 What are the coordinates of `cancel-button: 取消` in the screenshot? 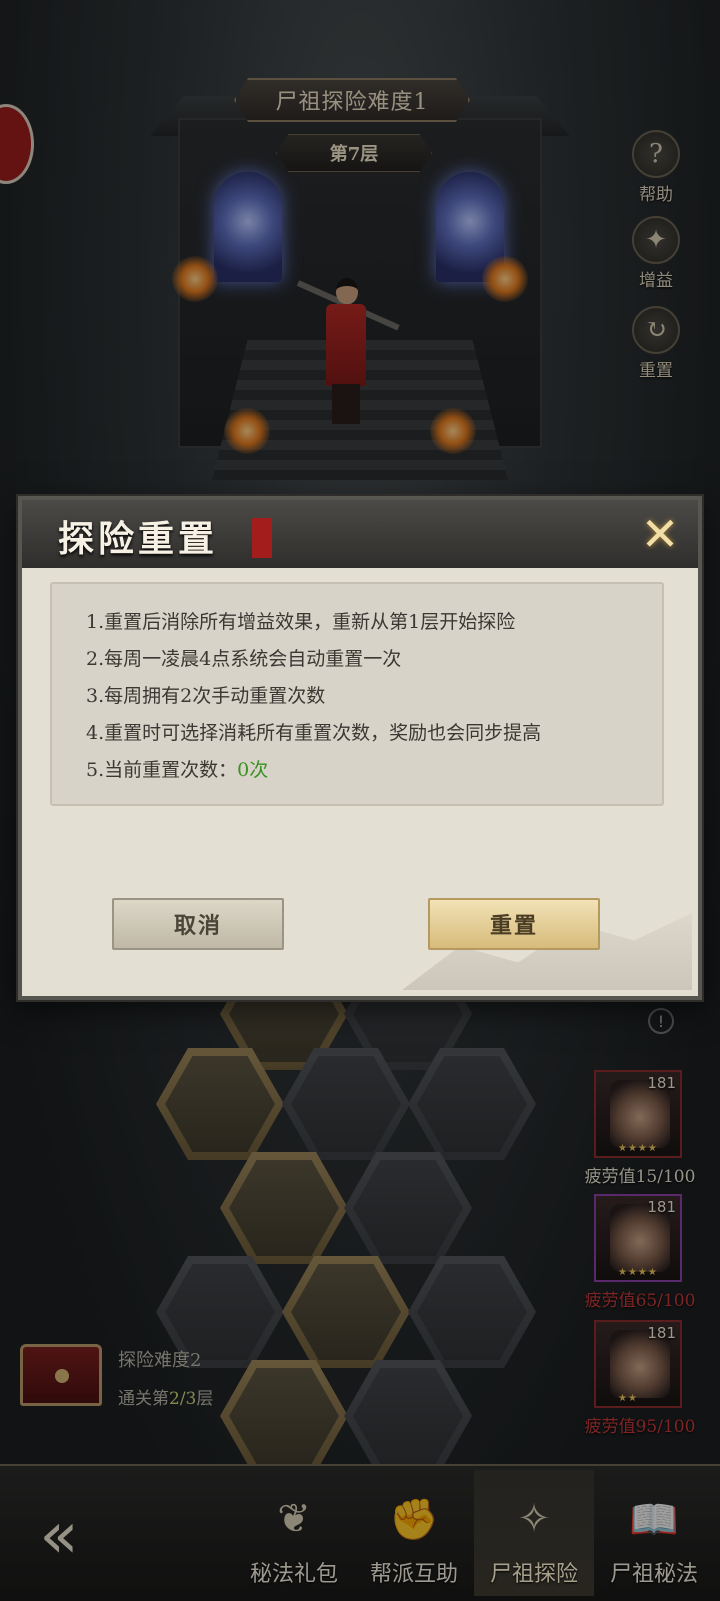 It's located at (198, 924).